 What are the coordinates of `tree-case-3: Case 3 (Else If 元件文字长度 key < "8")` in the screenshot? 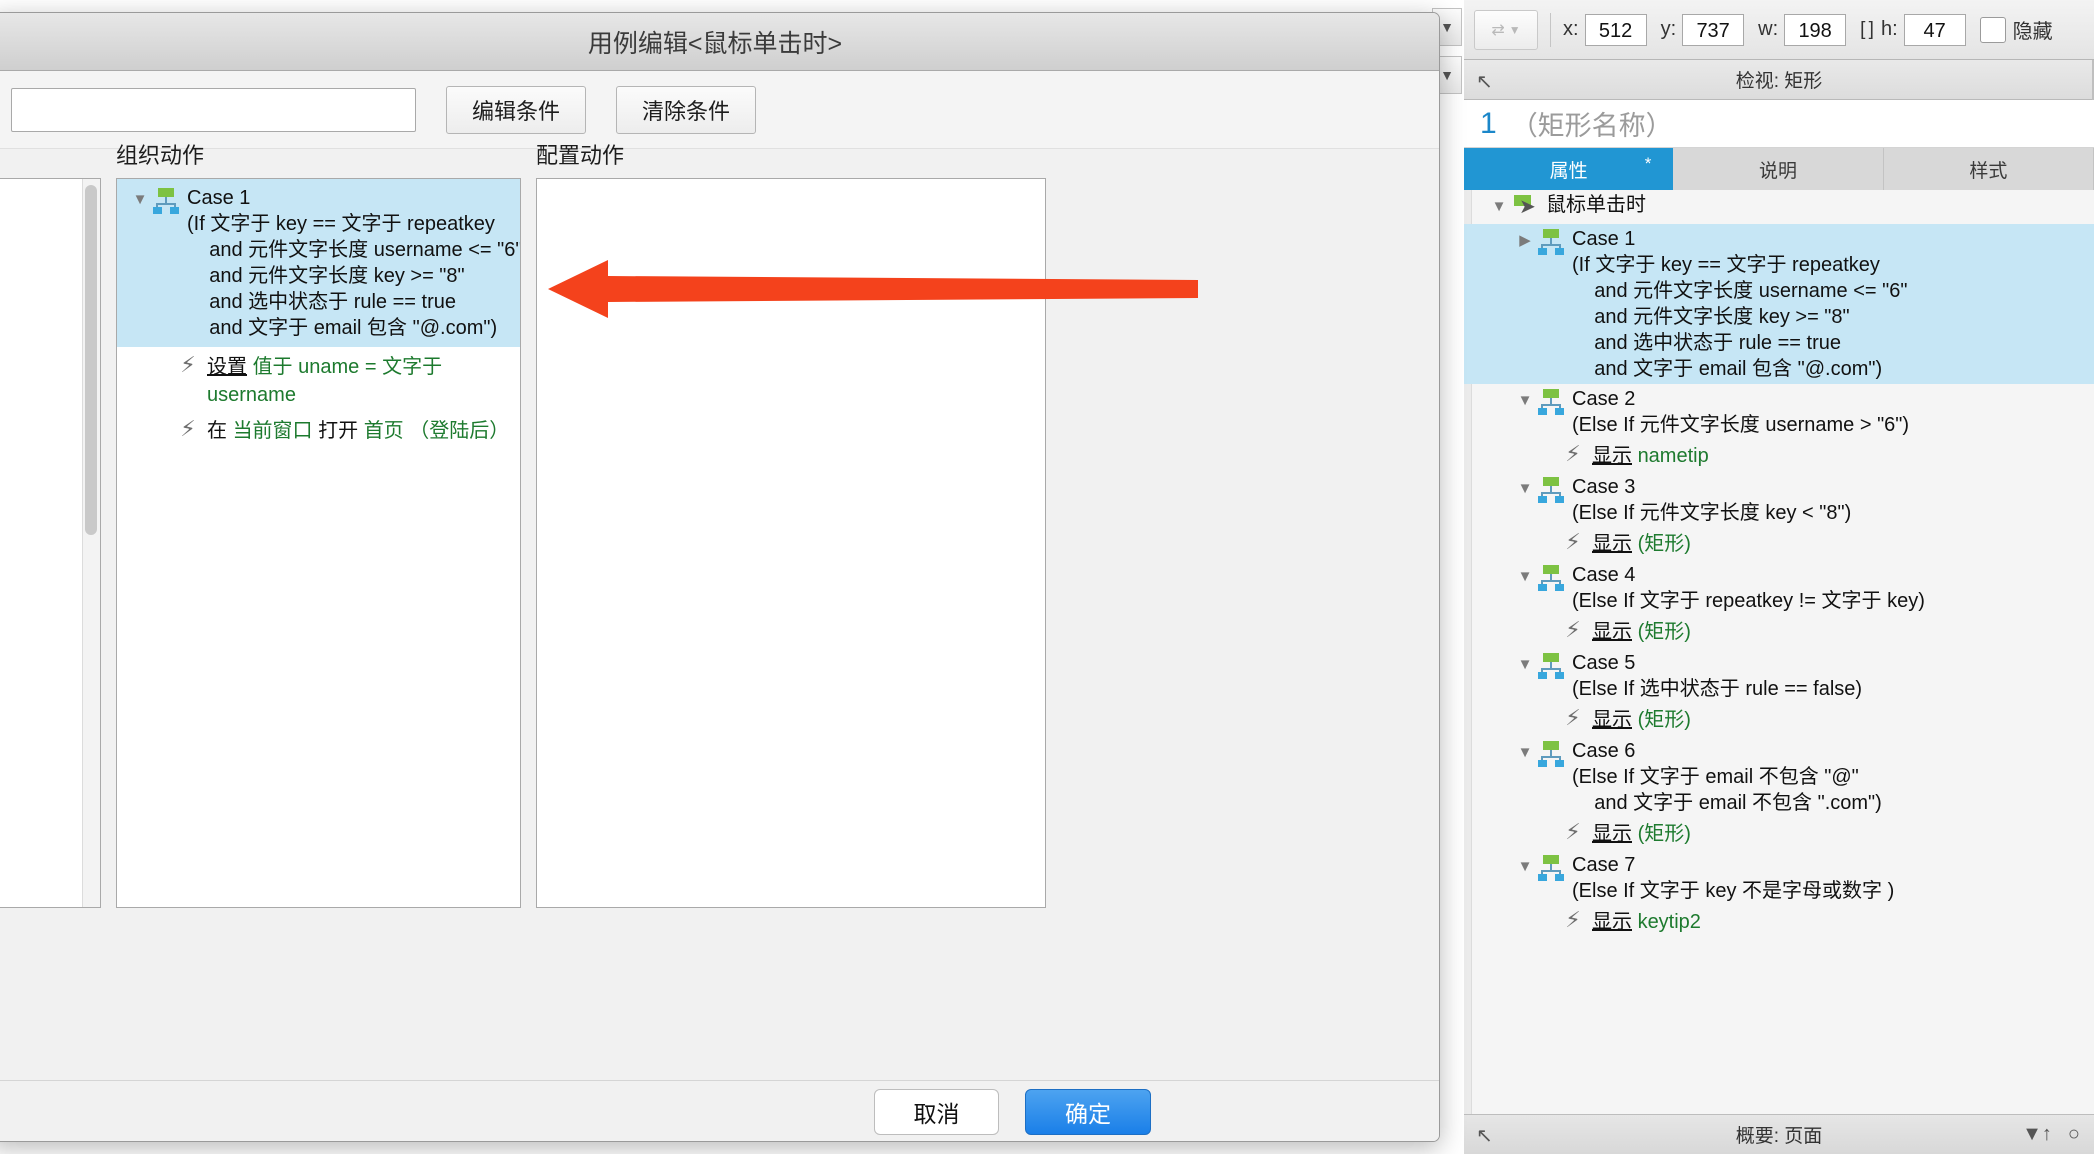 It's located at (1779, 500).